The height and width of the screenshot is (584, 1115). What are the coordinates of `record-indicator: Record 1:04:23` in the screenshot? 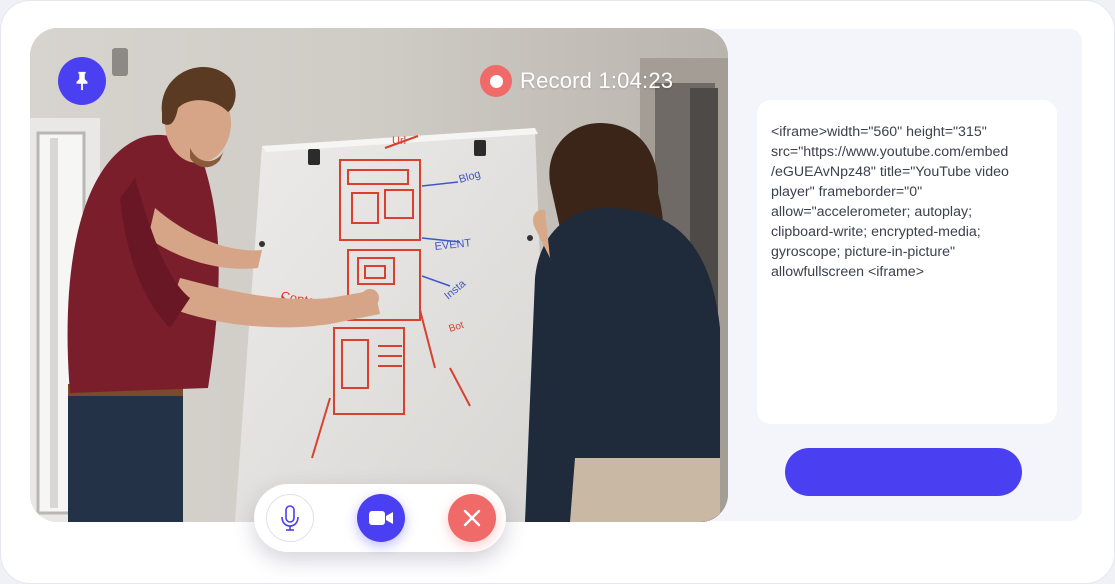 It's located at (576, 81).